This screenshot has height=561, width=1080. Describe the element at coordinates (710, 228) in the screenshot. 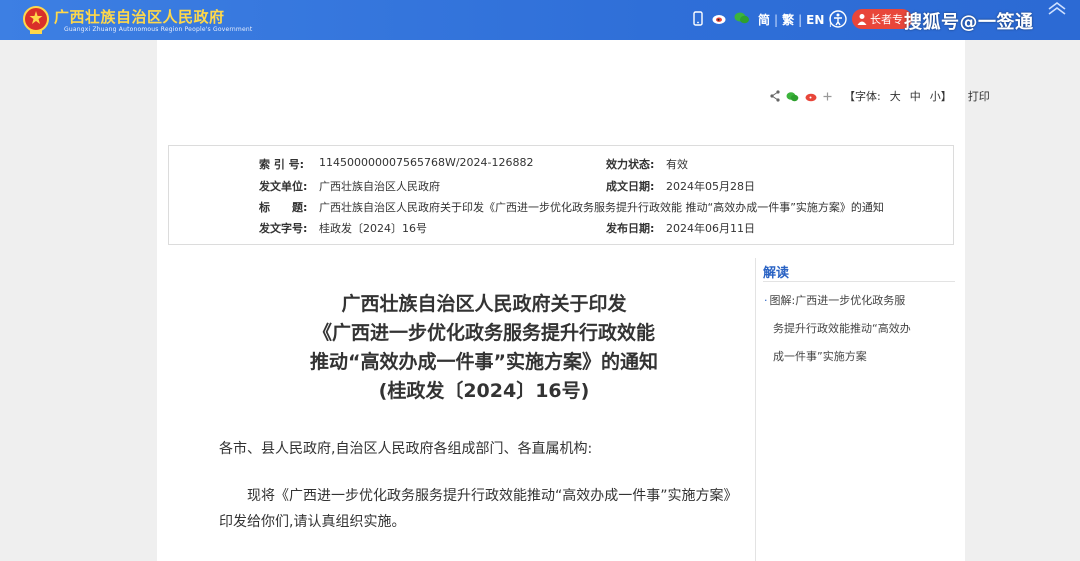

I see `published-date-value: 2024年06月11日` at that location.